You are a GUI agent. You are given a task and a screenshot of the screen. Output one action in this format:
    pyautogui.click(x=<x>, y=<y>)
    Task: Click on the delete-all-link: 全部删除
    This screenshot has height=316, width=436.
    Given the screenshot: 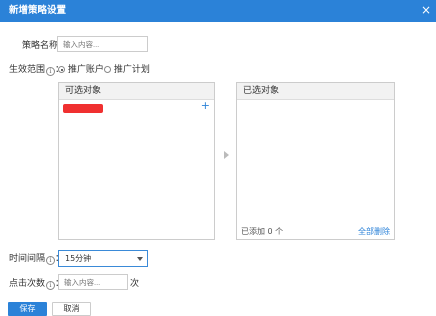 What is the action you would take?
    pyautogui.click(x=374, y=232)
    